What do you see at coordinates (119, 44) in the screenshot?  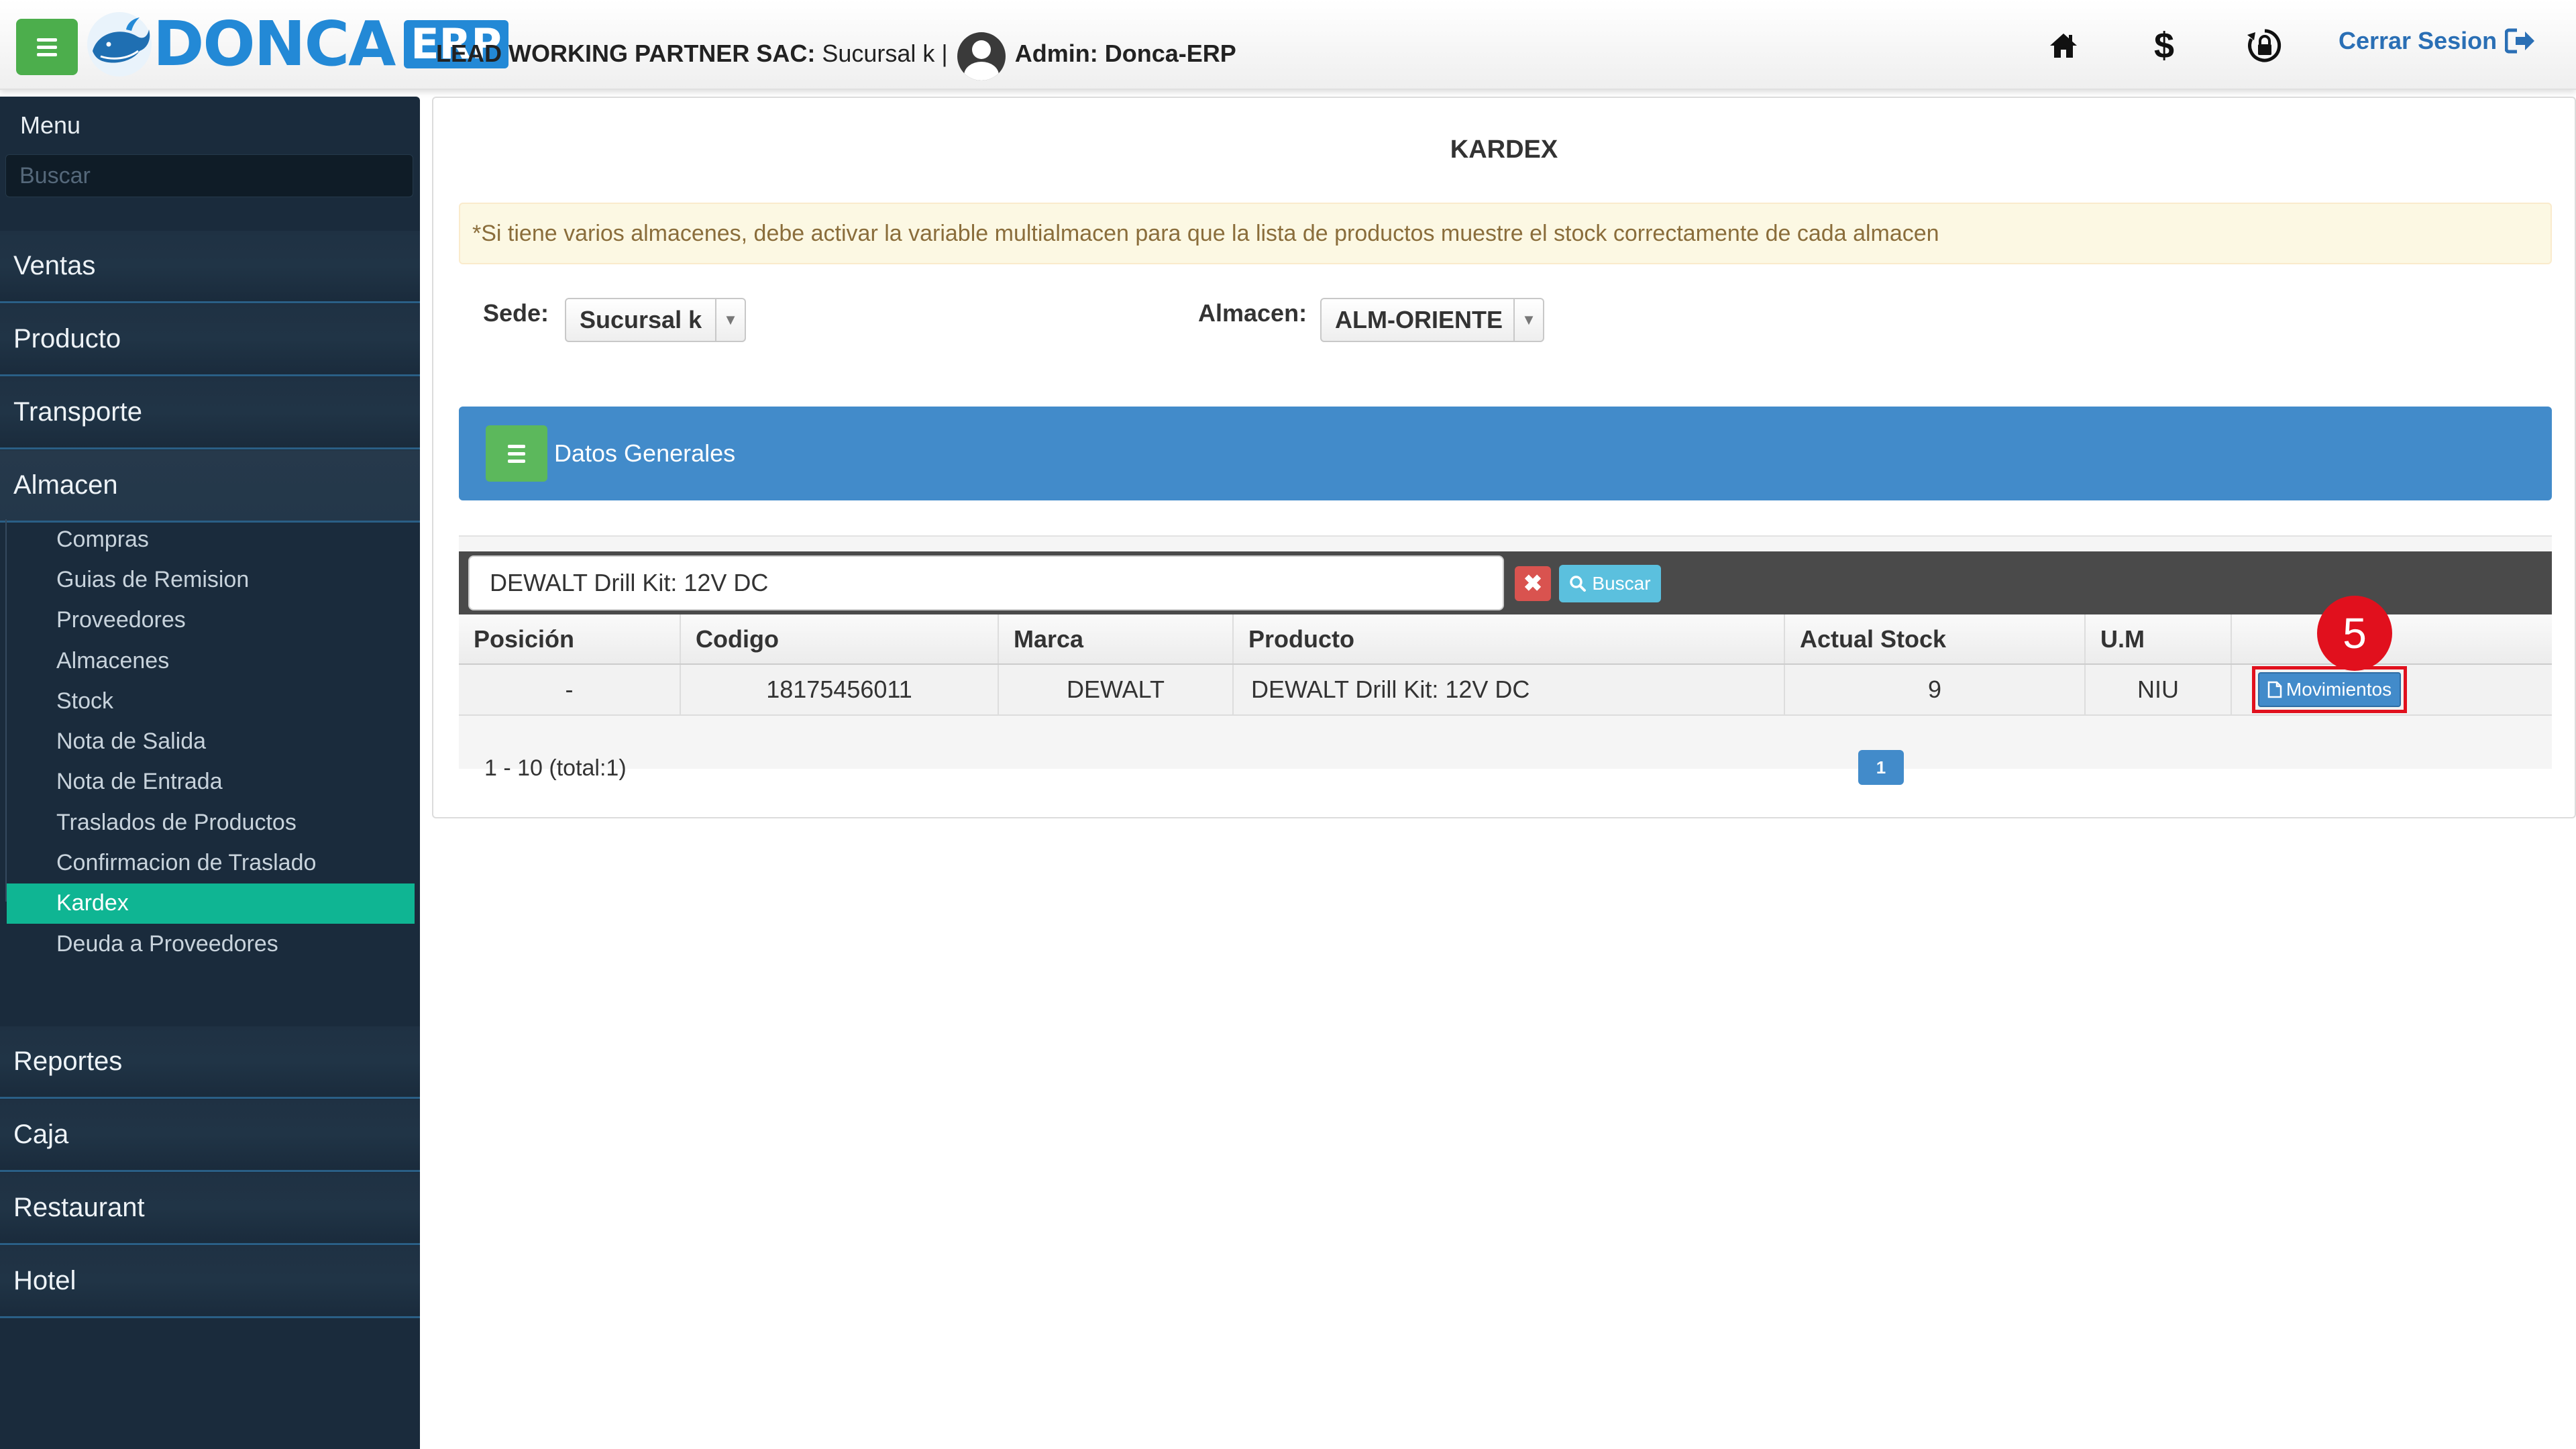 I see `whale-logo-icon` at bounding box center [119, 44].